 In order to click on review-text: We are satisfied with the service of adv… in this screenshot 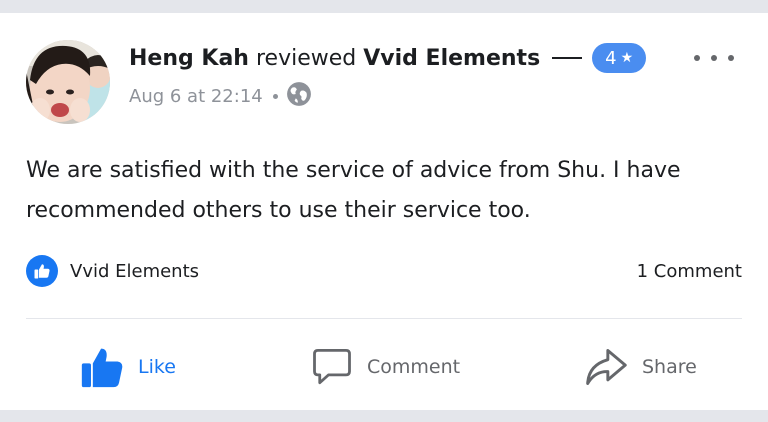, I will do `click(353, 190)`.